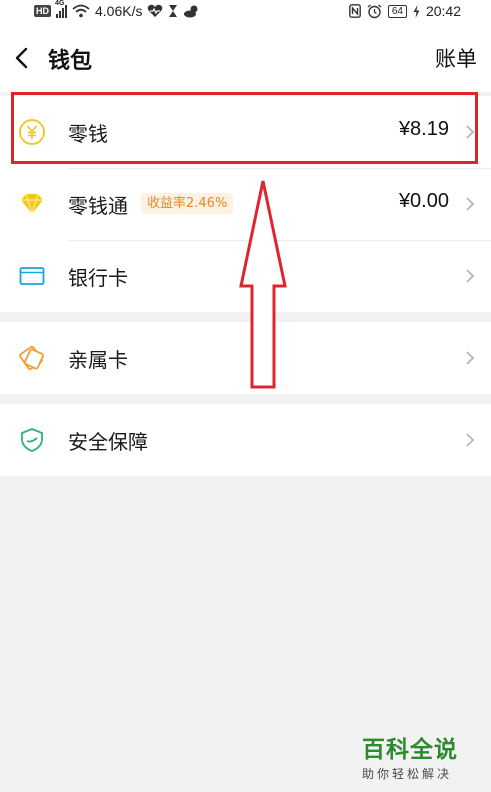 Image resolution: width=491 pixels, height=792 pixels. I want to click on watermark-subtitle: 助你轻松解决, so click(407, 774).